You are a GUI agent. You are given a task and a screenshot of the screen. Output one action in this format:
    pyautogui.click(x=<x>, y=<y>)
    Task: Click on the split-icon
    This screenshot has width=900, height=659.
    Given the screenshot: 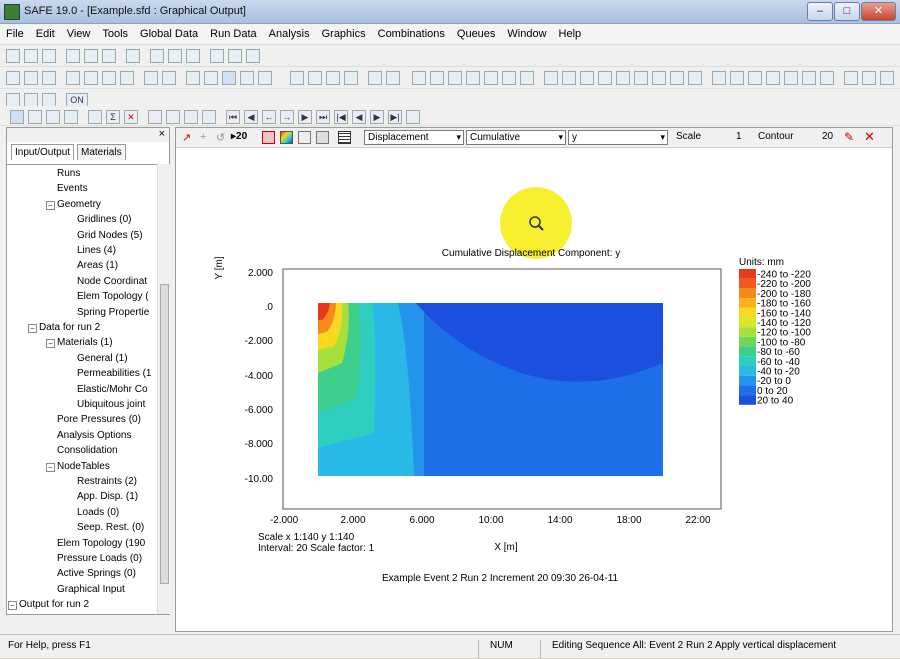 What is the action you would take?
    pyautogui.click(x=551, y=78)
    